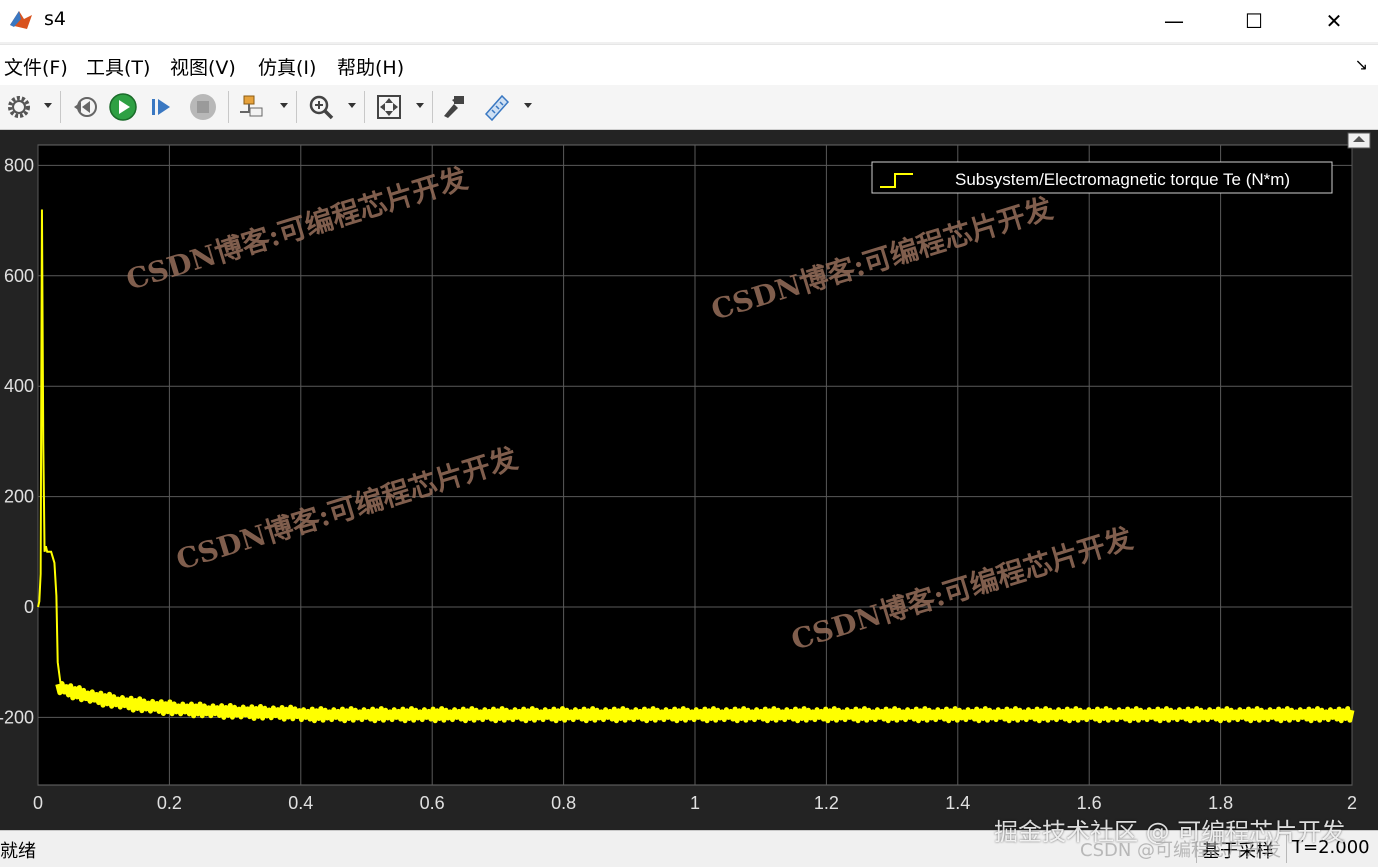 The image size is (1378, 867). Describe the element at coordinates (1174, 21) in the screenshot. I see `minimize-button: —` at that location.